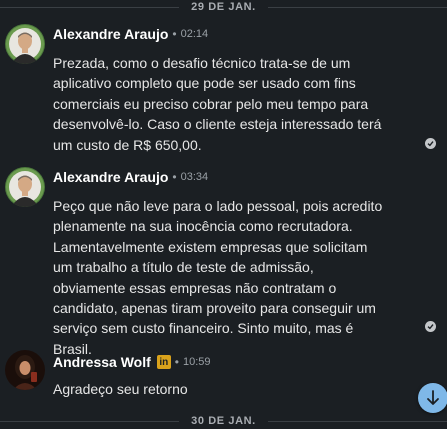 Image resolution: width=447 pixels, height=429 pixels. I want to click on date-label: 30 DE JAN., so click(223, 421).